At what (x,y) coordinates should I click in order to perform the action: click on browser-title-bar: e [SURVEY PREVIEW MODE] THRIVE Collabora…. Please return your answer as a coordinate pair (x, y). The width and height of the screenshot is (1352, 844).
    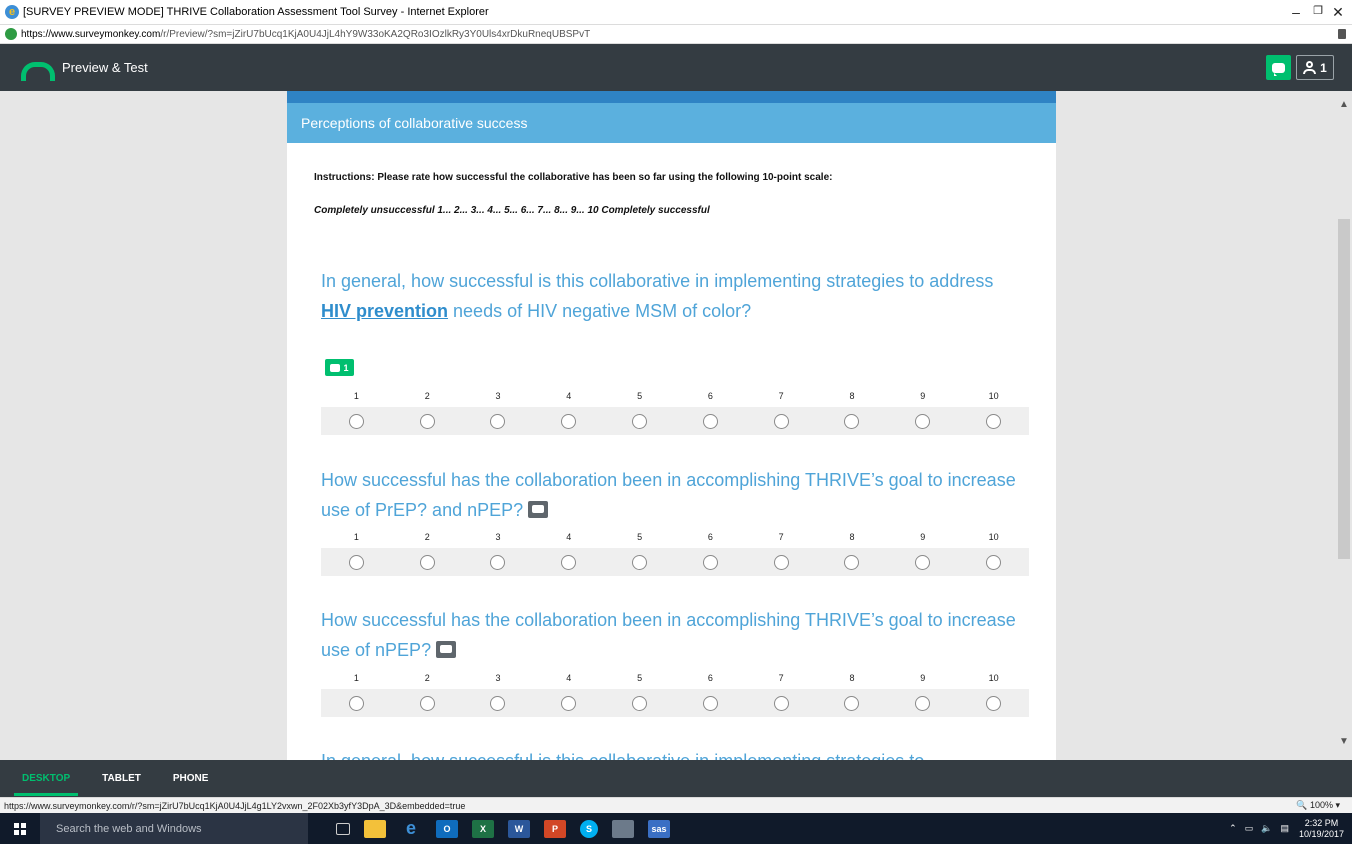
    Looking at the image, I should click on (676, 12).